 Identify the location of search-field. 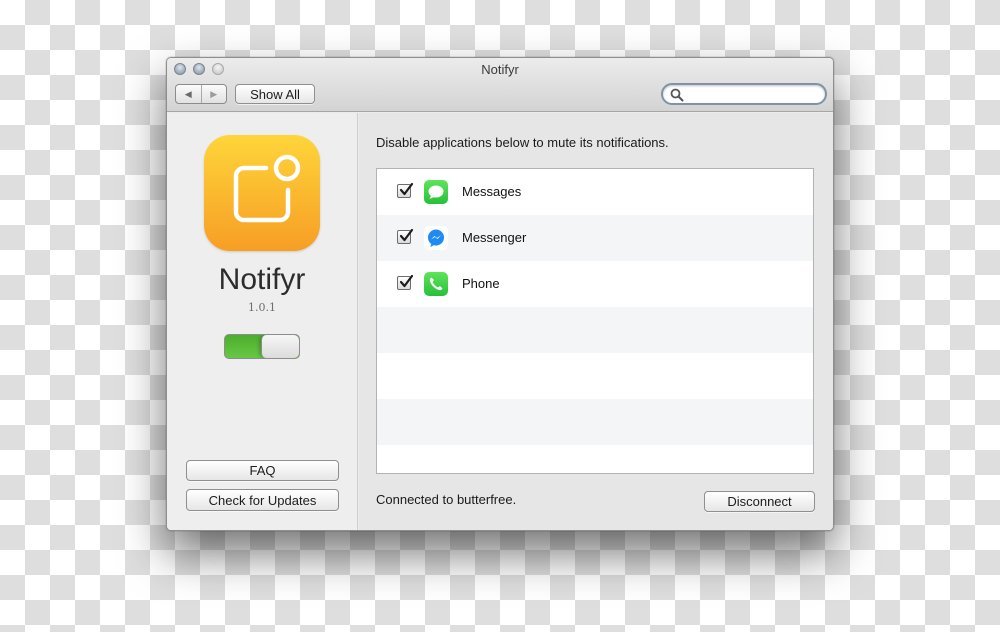
(744, 94).